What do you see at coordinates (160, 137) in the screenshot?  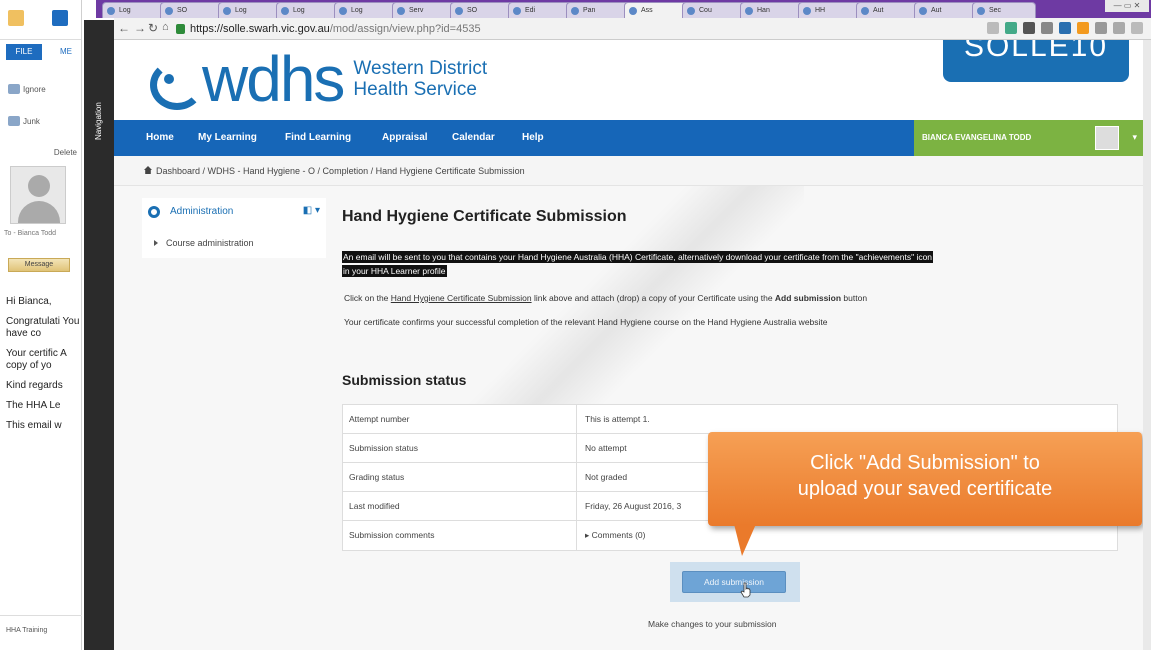 I see `nav-home: Home` at bounding box center [160, 137].